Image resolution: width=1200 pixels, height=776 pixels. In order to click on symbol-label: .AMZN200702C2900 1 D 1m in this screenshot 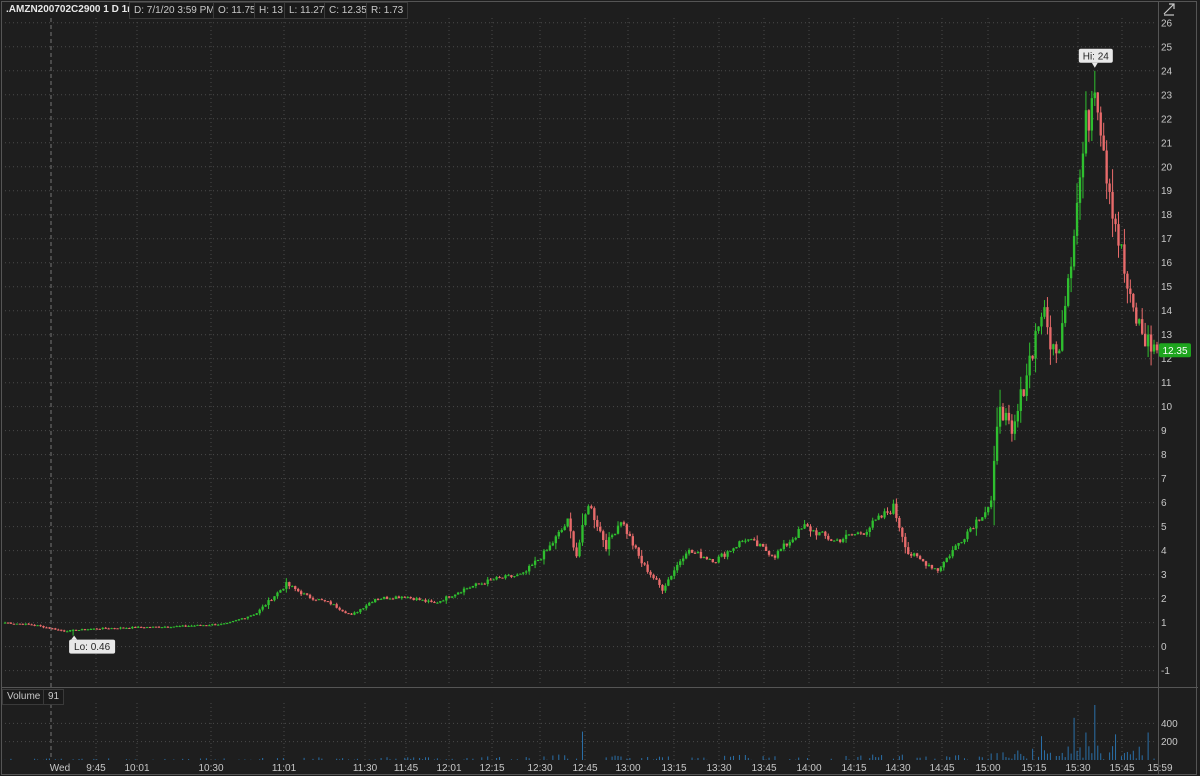, I will do `click(71, 9)`.